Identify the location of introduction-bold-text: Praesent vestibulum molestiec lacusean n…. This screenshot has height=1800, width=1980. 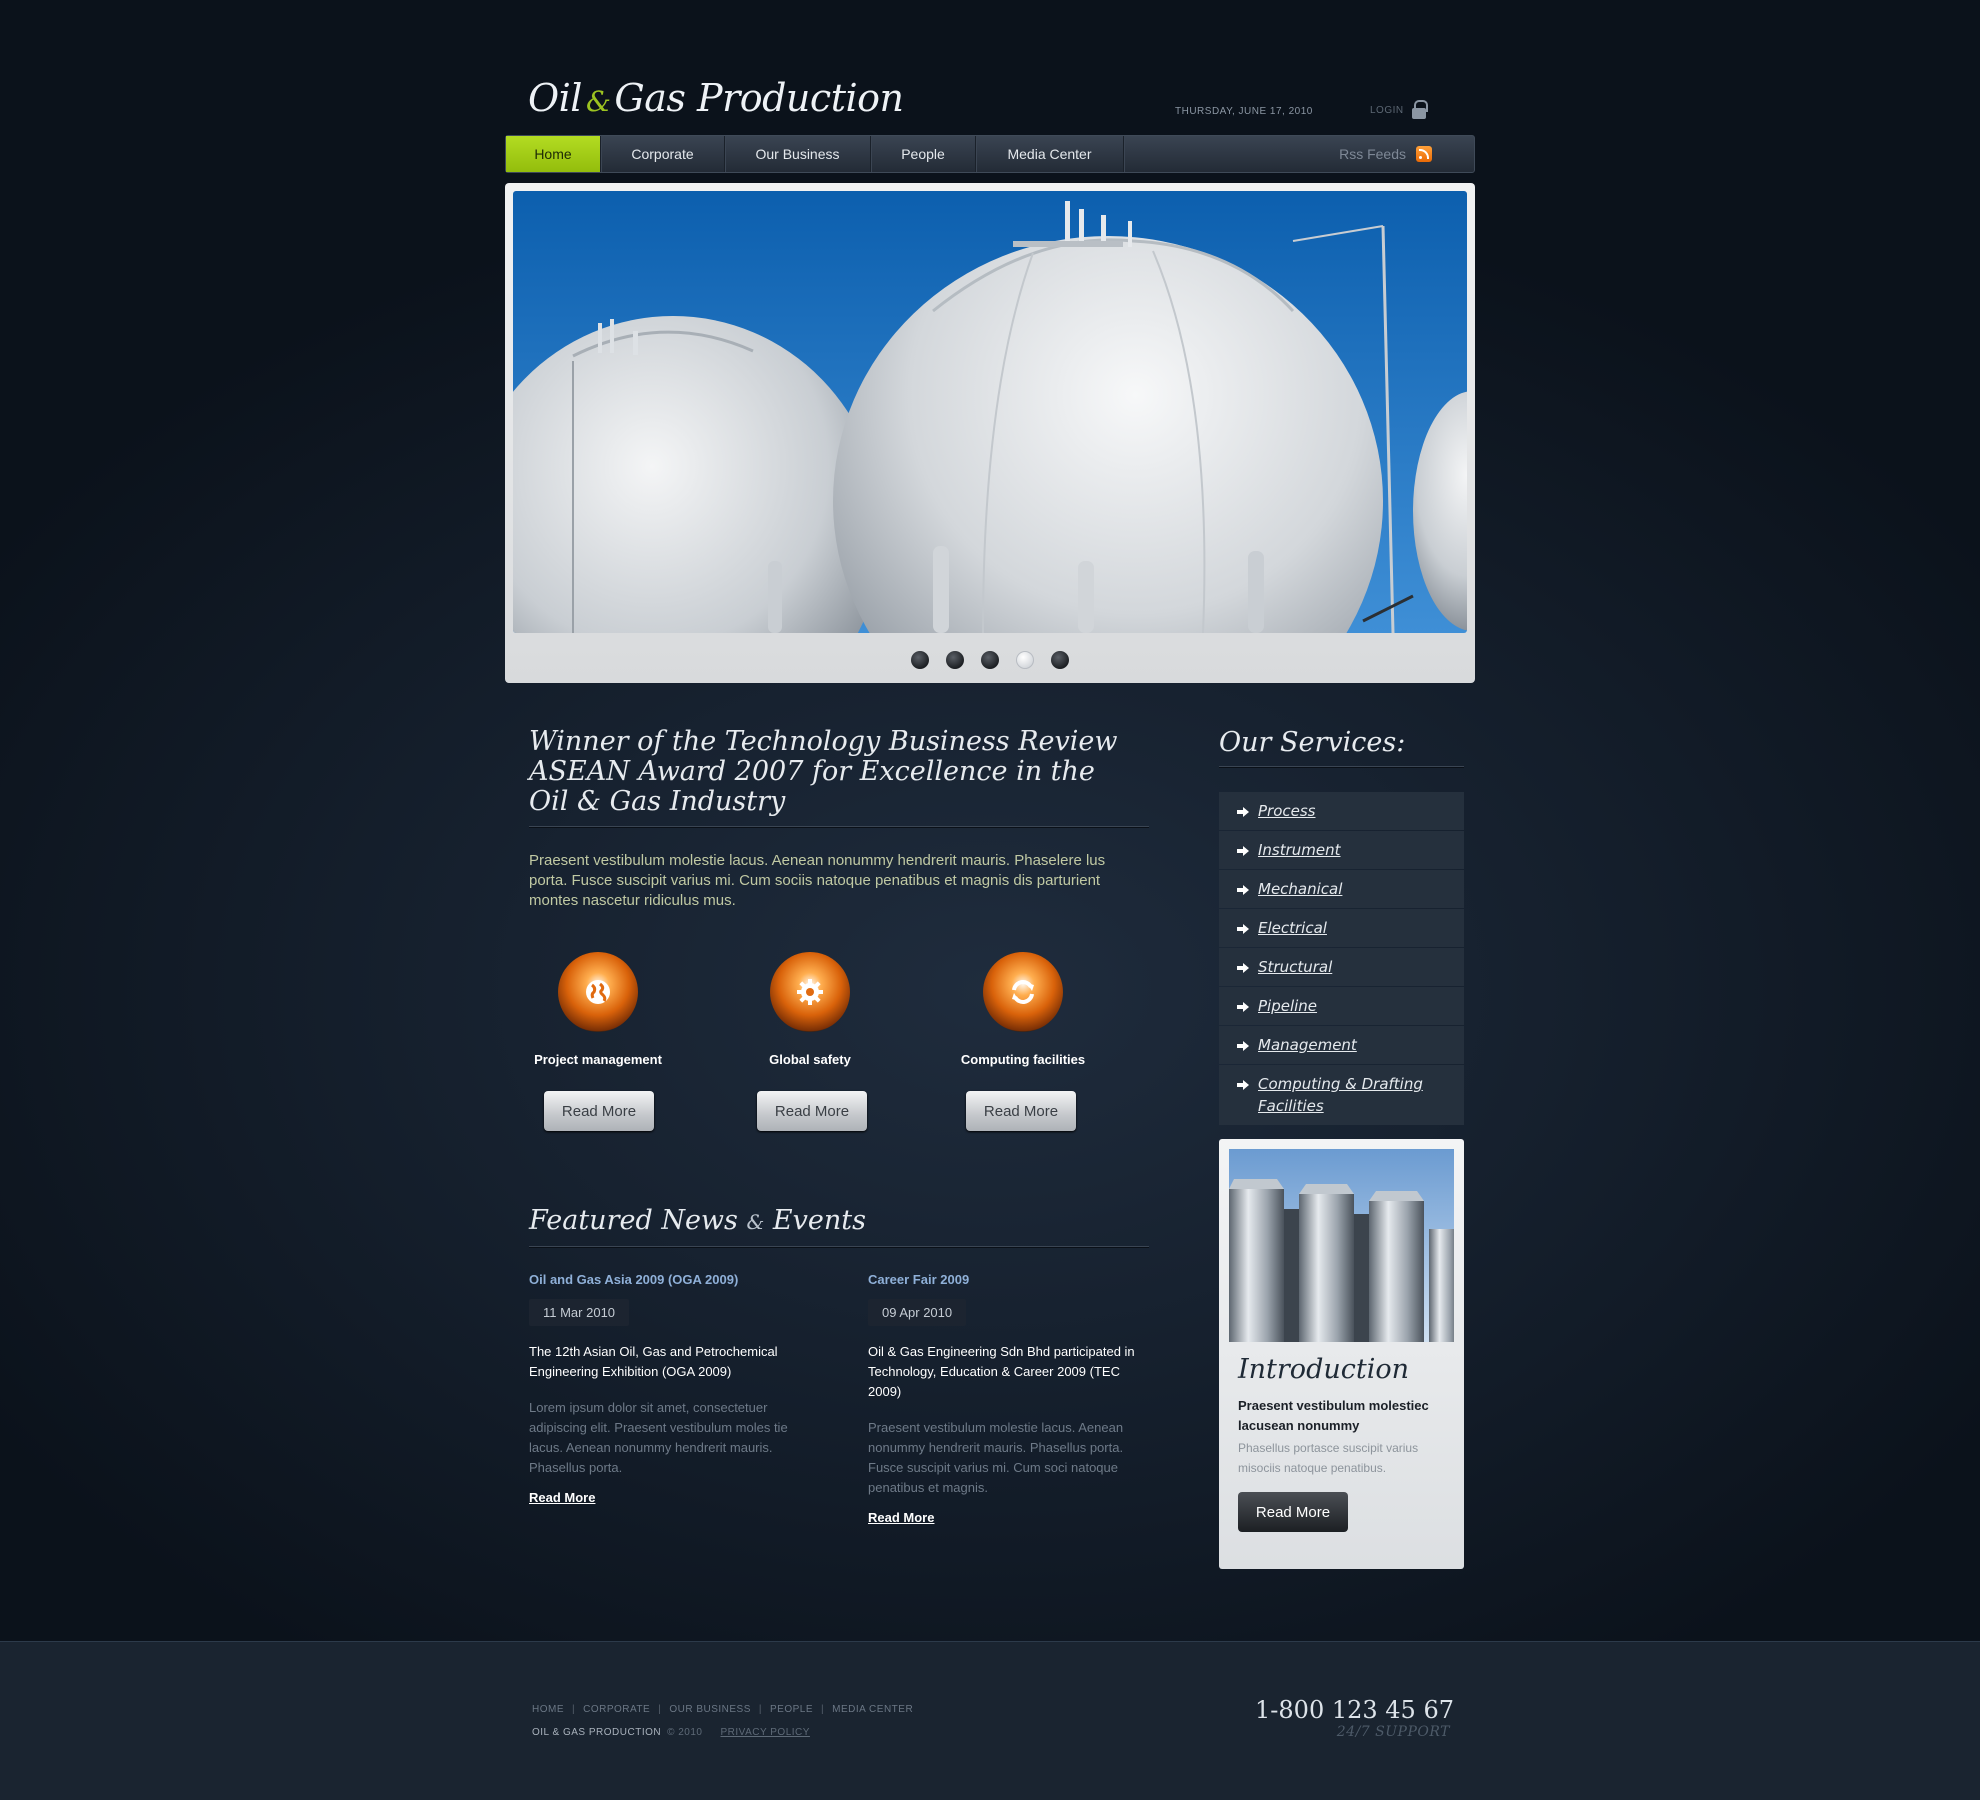
(1333, 1415).